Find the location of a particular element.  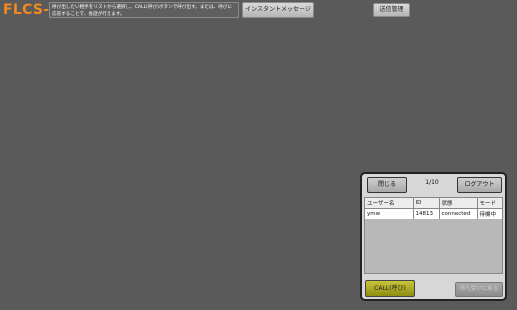

return-to-standby-button: 待ち受けに戻る is located at coordinates (479, 289).